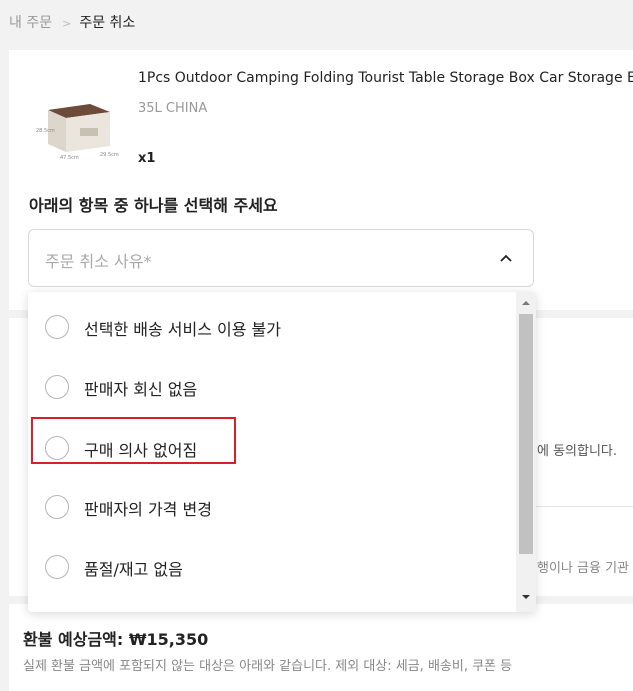 Image resolution: width=633 pixels, height=691 pixels. What do you see at coordinates (69, 158) in the screenshot?
I see `svg-text: 47.5cm` at bounding box center [69, 158].